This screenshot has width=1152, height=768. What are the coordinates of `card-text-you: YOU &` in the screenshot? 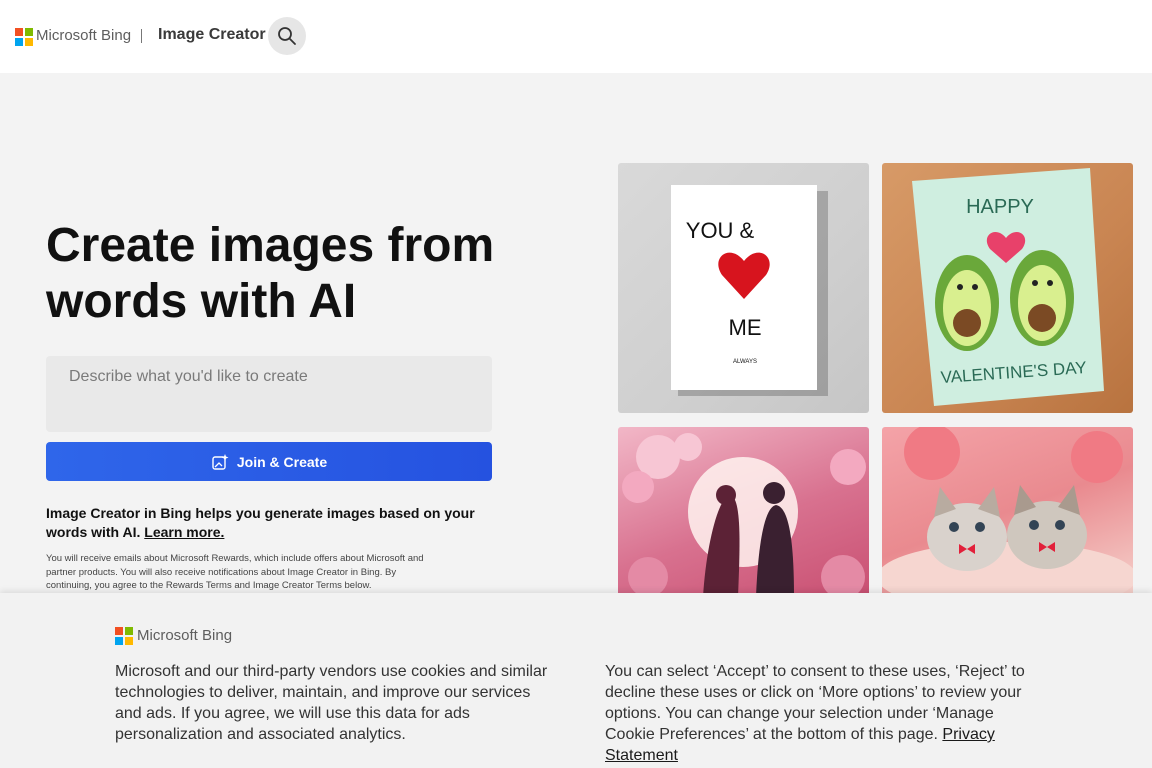 It's located at (720, 230).